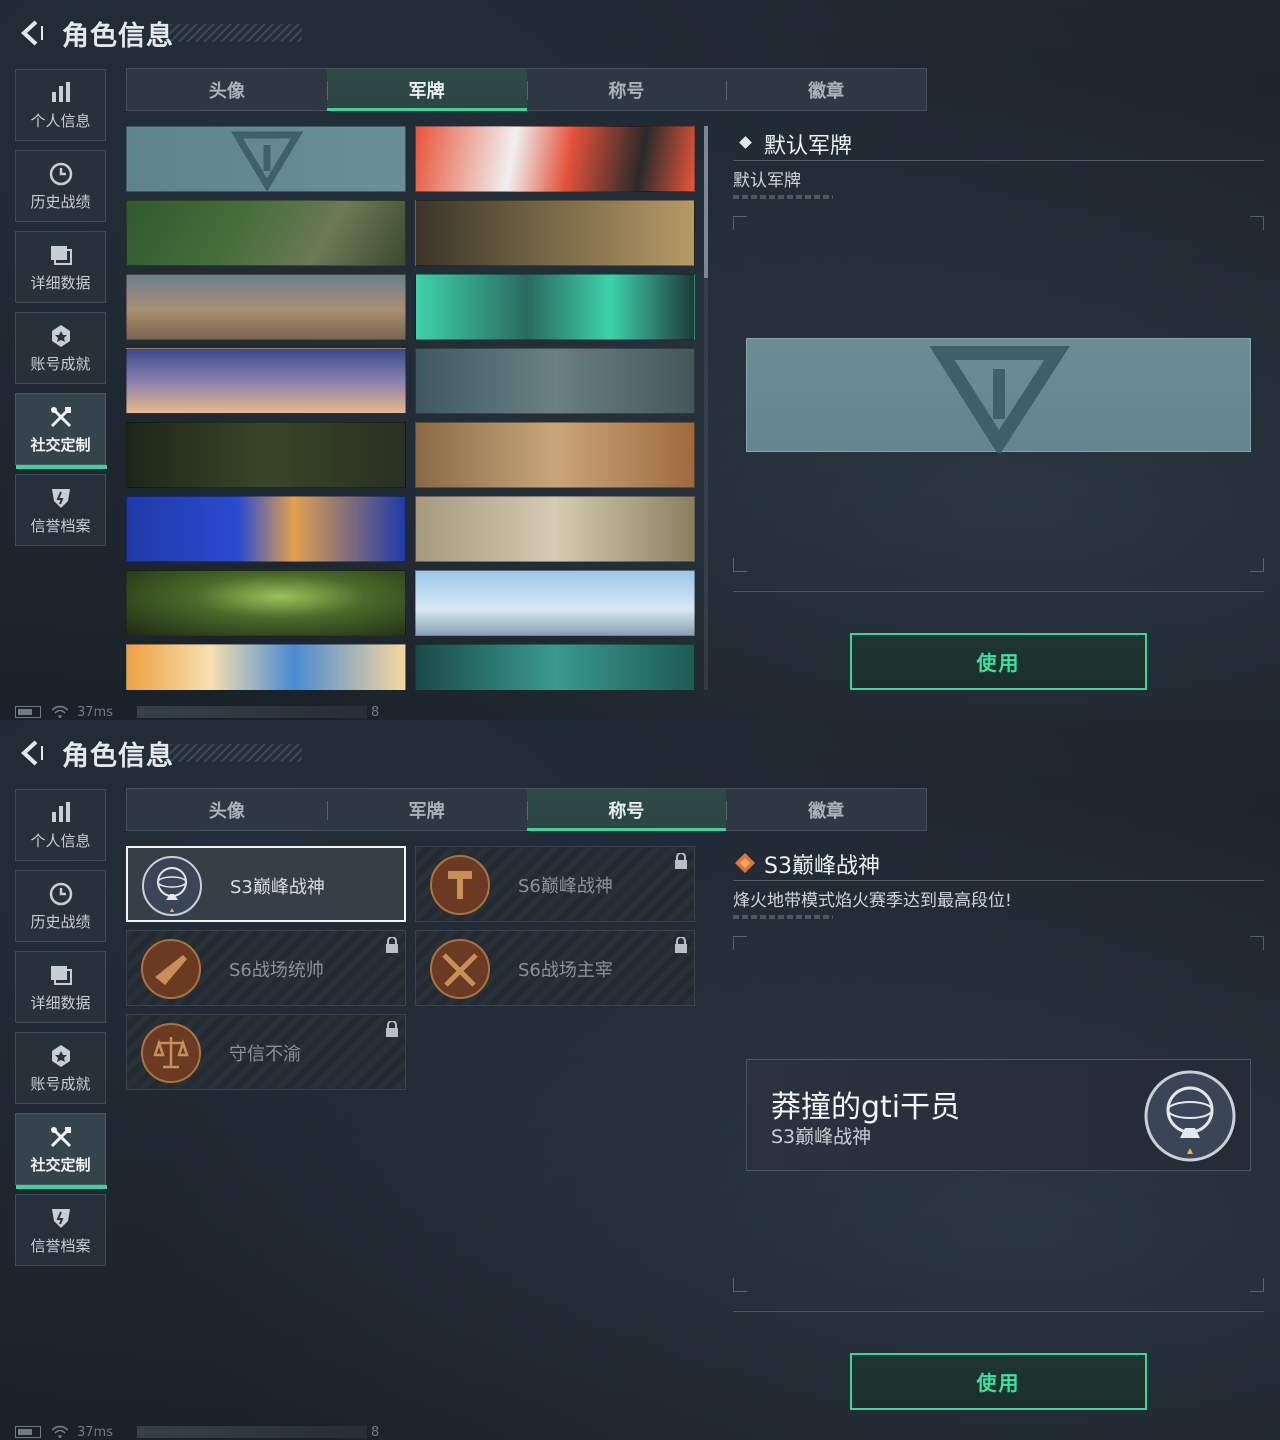 This screenshot has width=1280, height=1440. I want to click on sidebar-item-label: 社交定制, so click(60, 444).